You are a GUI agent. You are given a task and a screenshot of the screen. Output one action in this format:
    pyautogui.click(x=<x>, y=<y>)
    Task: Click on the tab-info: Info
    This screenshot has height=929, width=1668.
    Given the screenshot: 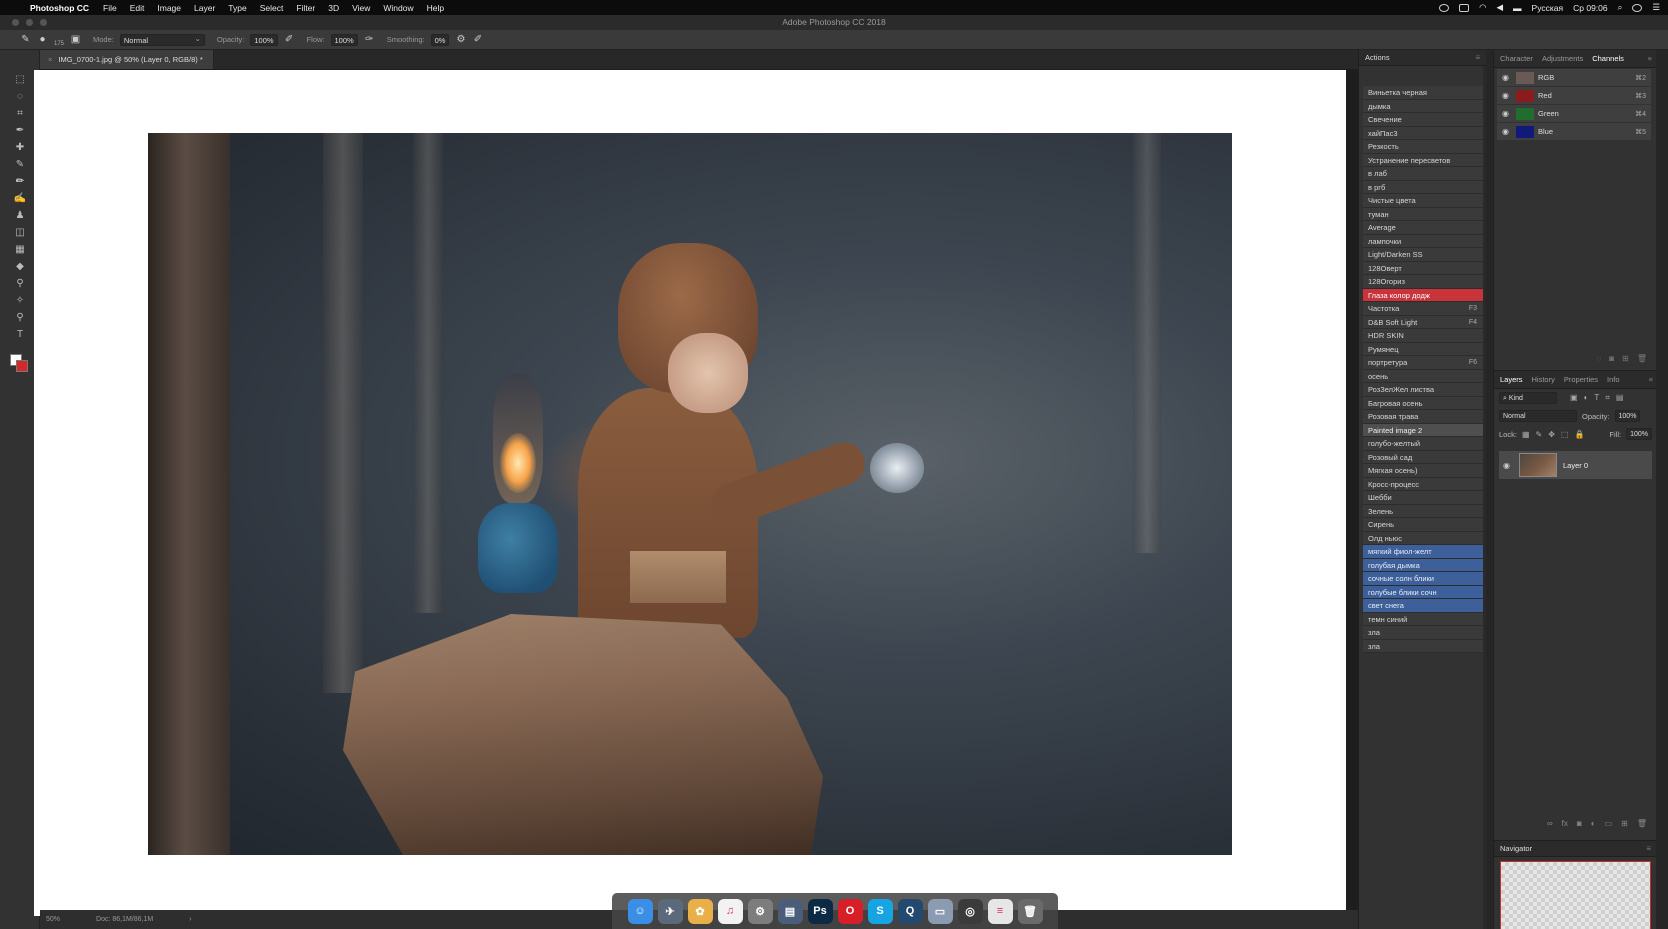 What is the action you would take?
    pyautogui.click(x=1613, y=379)
    